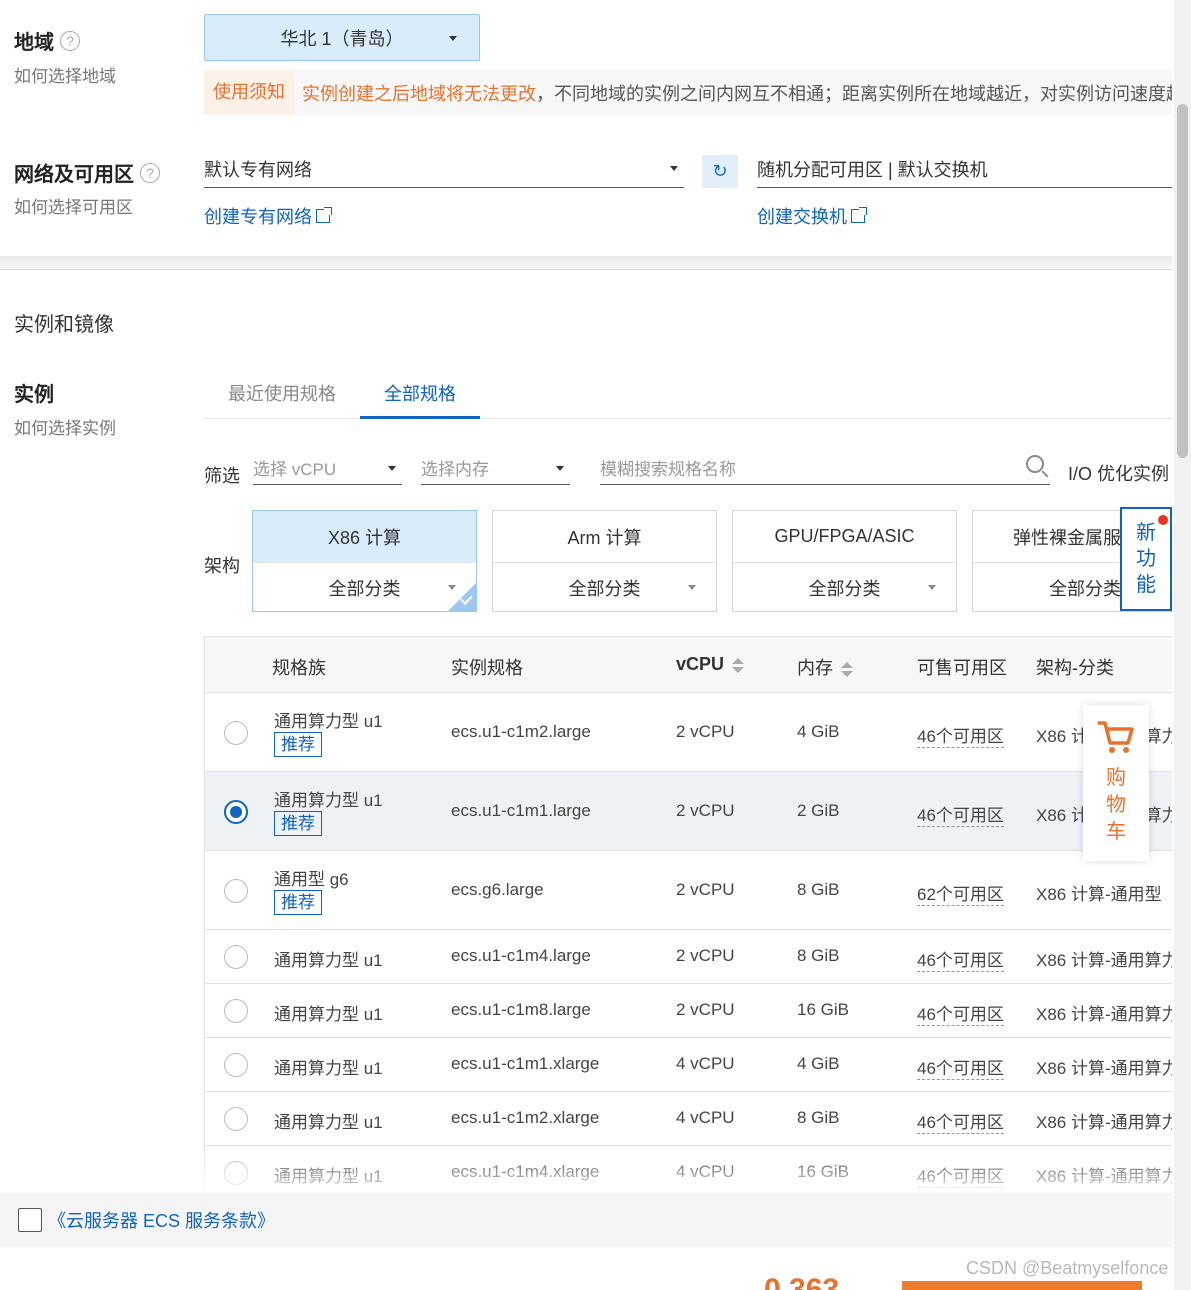  Describe the element at coordinates (311, 879) in the screenshot. I see `family-name: 通用型 g6` at that location.